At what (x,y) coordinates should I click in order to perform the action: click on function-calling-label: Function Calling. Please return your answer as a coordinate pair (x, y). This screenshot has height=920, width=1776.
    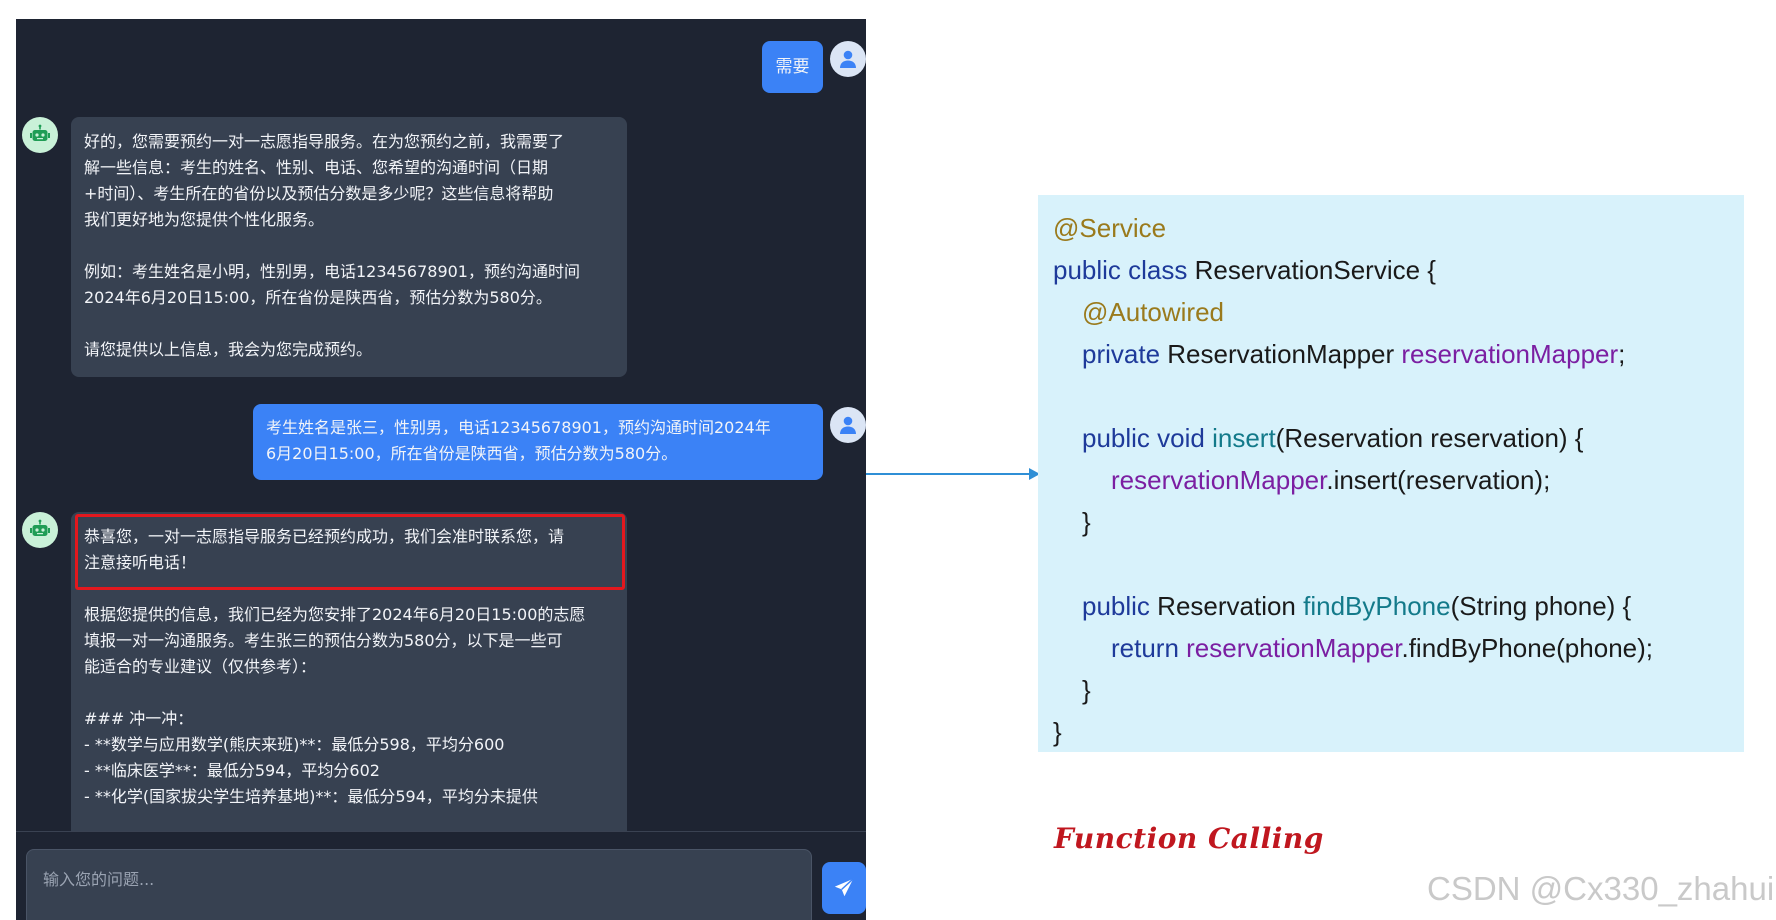
    Looking at the image, I should click on (1189, 838).